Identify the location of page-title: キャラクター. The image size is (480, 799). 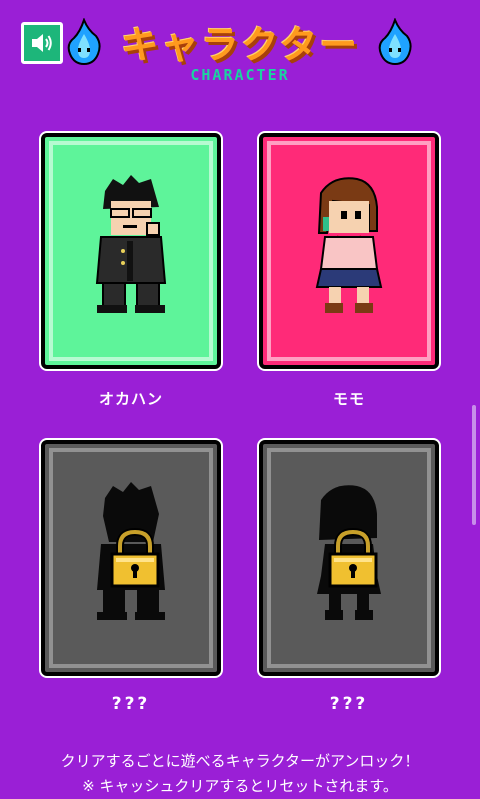
(240, 45).